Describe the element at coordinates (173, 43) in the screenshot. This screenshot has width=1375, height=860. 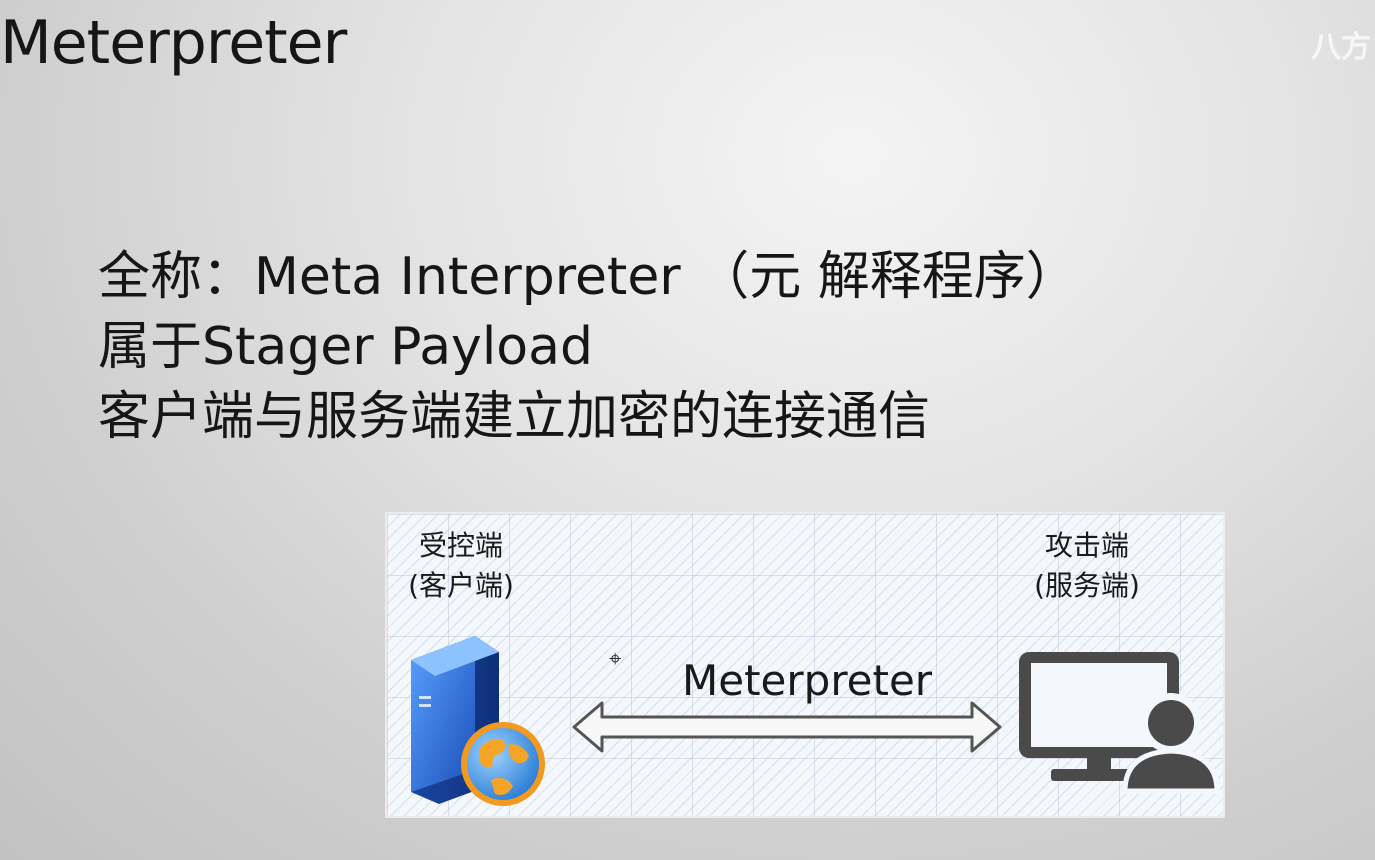
I see `slide-title: Meterpreter` at that location.